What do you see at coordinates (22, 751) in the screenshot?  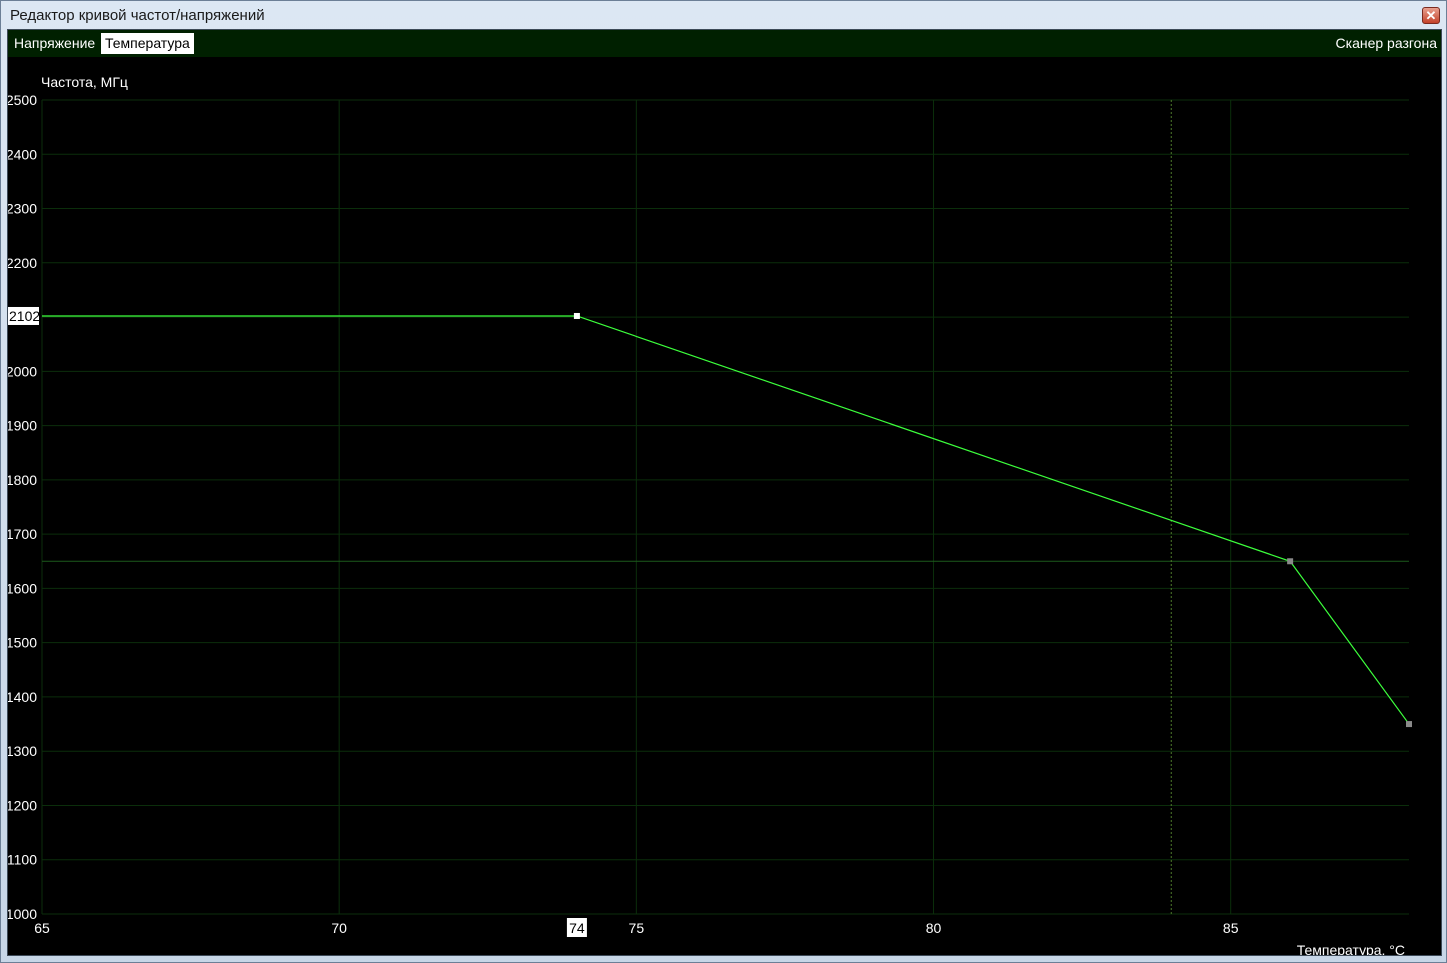 I see `y-tick-label: 1300` at bounding box center [22, 751].